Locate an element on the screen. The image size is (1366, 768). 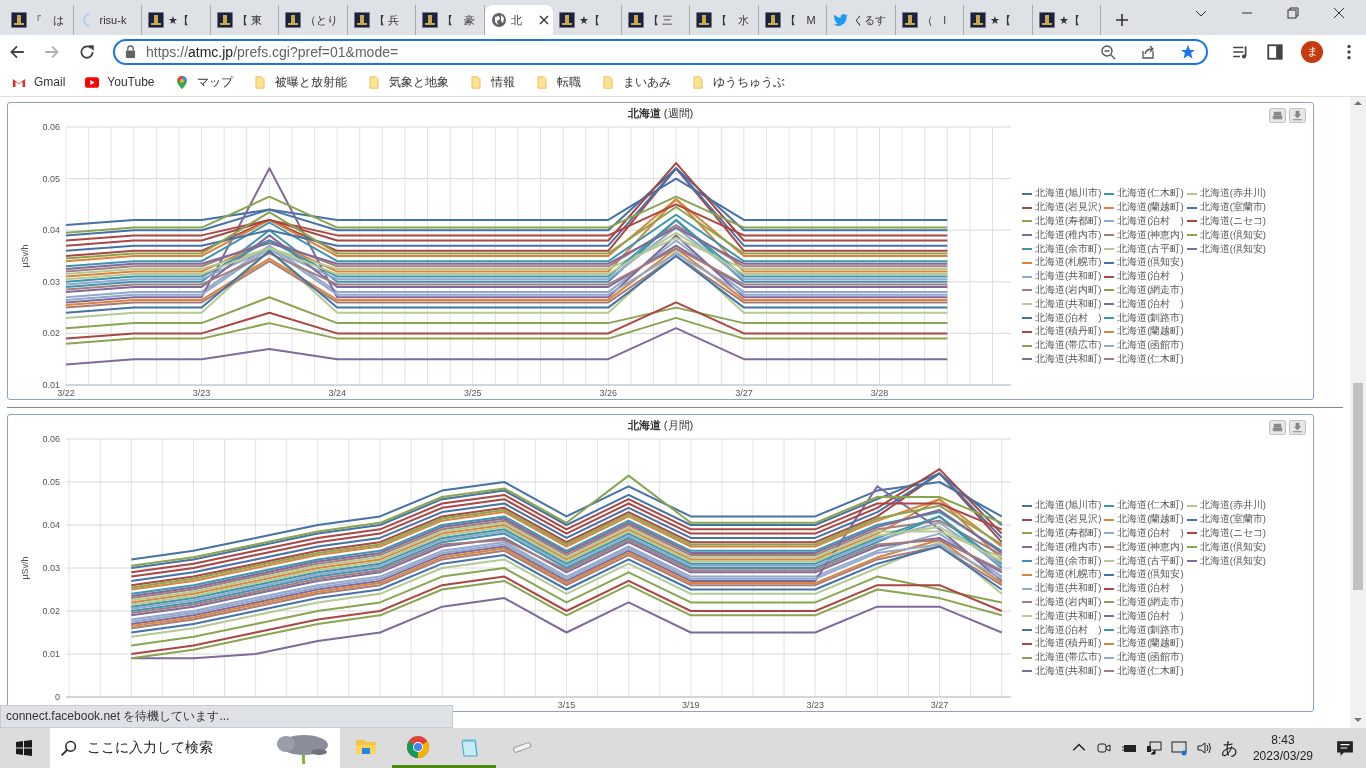
tab-title: 【 水 is located at coordinates (733, 20).